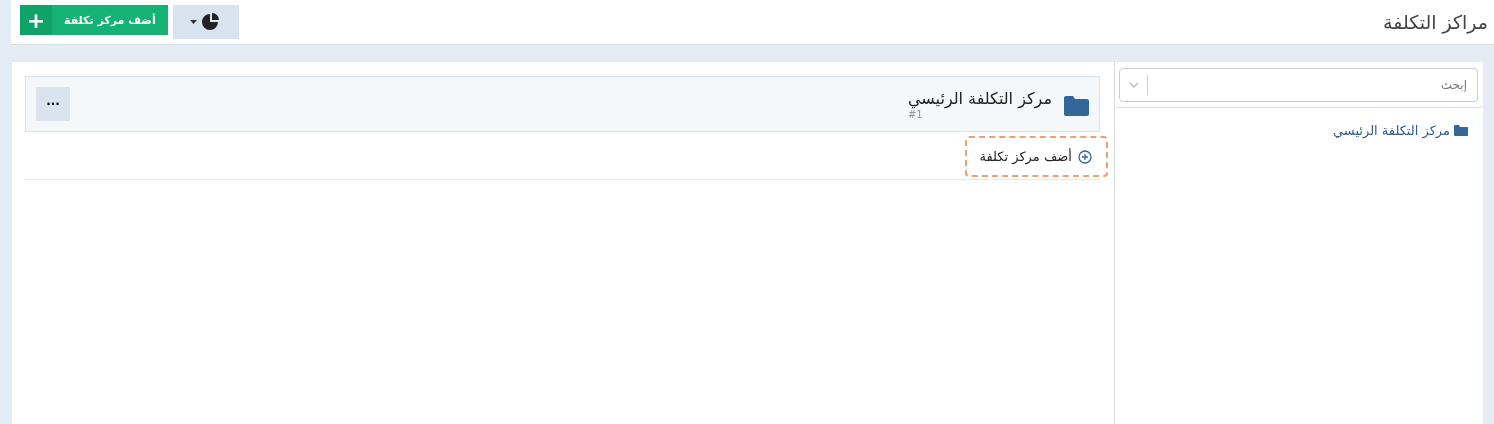 The width and height of the screenshot is (1494, 424). I want to click on caret-icon, so click(194, 22).